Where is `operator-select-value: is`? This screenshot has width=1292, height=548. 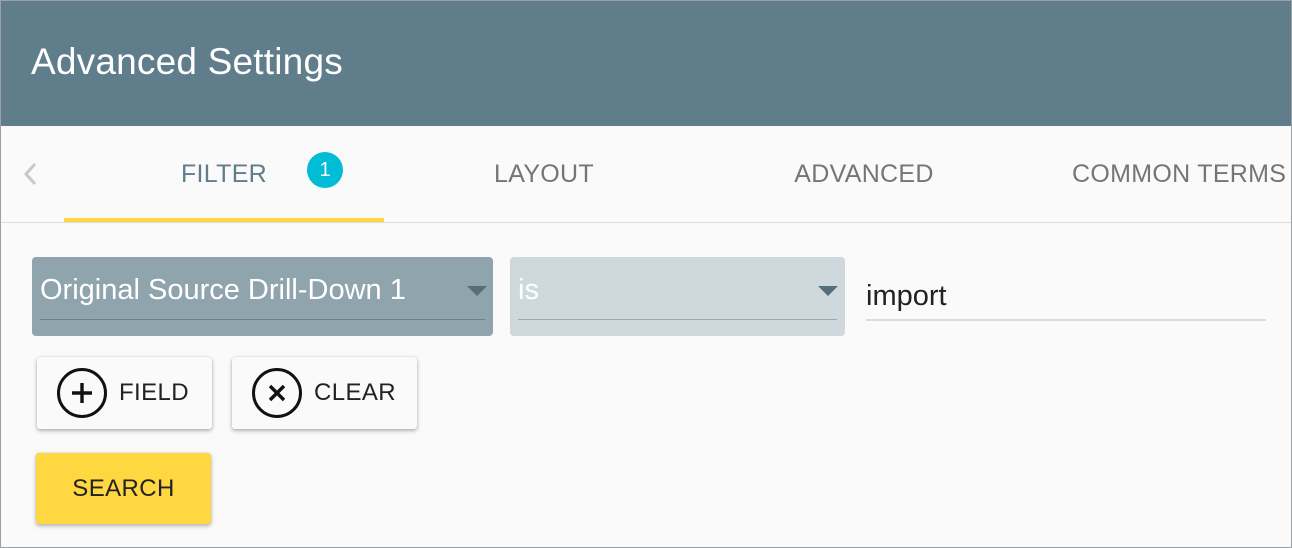
operator-select-value: is is located at coordinates (528, 290).